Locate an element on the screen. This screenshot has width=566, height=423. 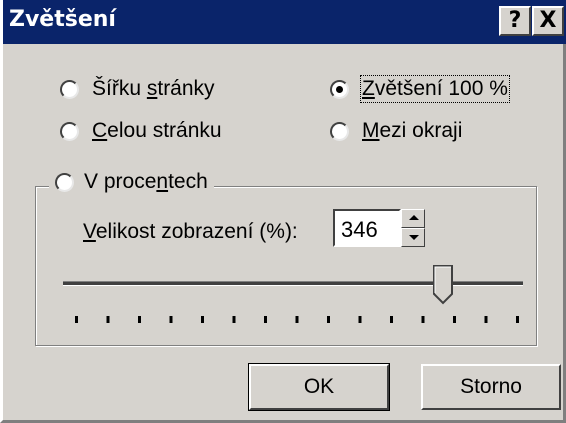
zoom-slider-track is located at coordinates (293, 283).